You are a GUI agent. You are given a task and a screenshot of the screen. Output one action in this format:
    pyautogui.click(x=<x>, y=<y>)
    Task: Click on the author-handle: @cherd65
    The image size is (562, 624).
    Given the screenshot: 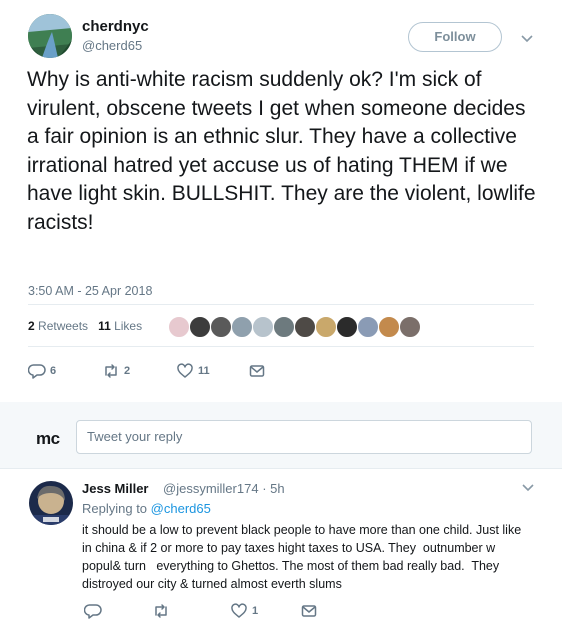 What is the action you would take?
    pyautogui.click(x=112, y=45)
    